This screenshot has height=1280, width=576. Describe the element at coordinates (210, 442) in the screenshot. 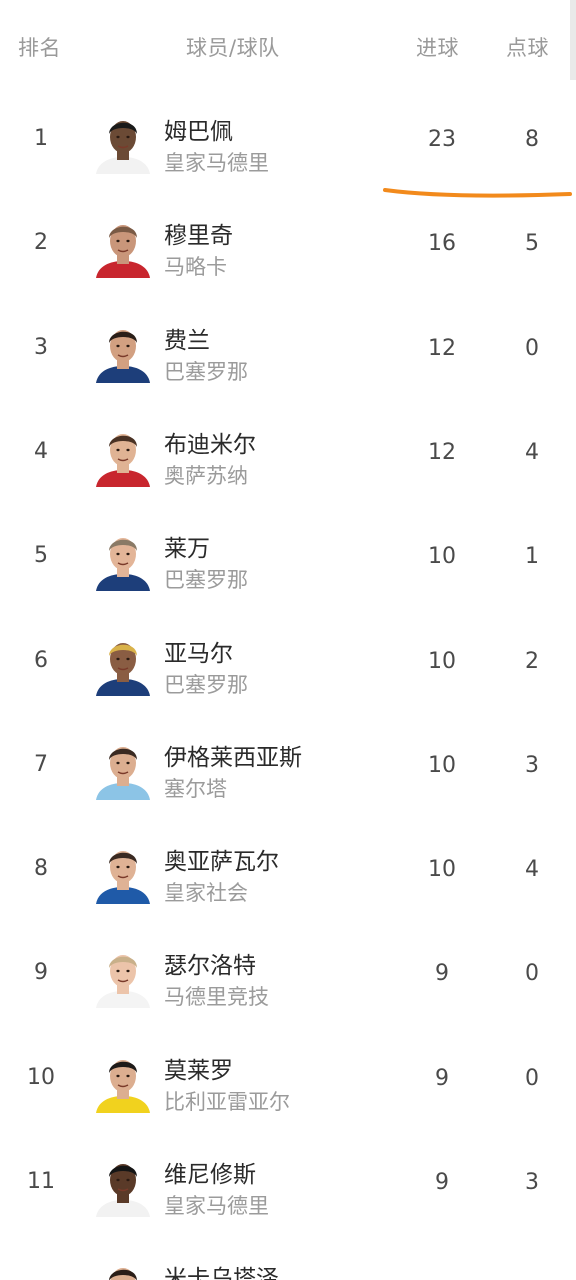

I see `player-name: 布迪米尔` at that location.